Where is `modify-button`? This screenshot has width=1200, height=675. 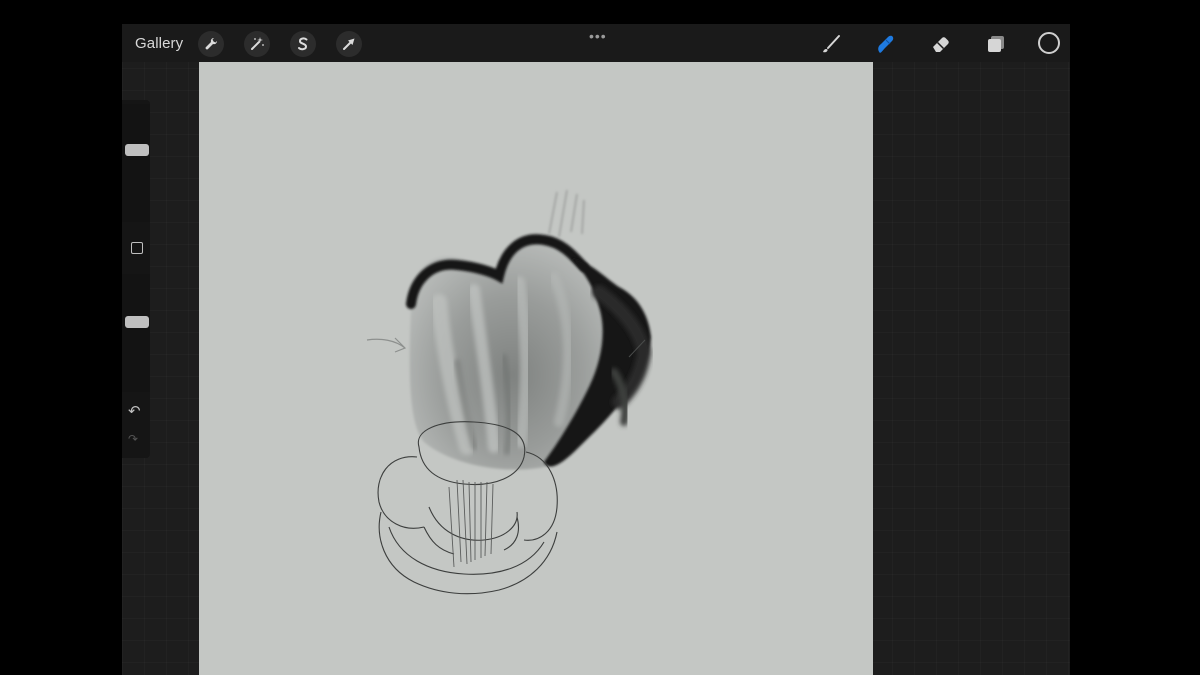 modify-button is located at coordinates (137, 248).